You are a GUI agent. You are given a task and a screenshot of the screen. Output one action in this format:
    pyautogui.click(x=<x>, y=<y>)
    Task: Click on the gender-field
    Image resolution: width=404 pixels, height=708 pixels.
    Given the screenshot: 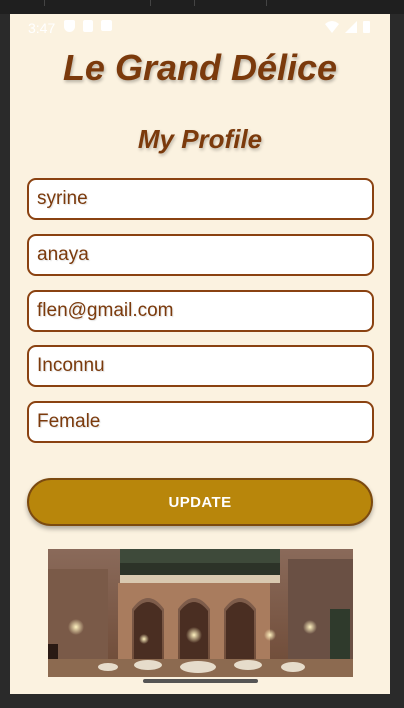 What is the action you would take?
    pyautogui.click(x=200, y=422)
    